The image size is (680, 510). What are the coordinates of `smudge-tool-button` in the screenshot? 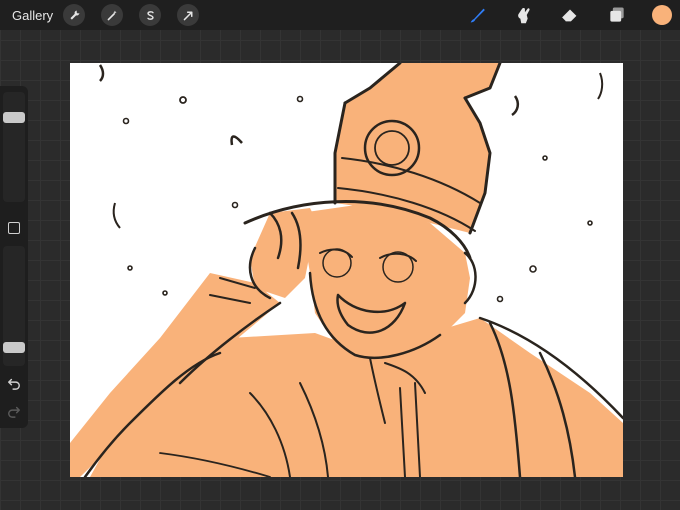 It's located at (524, 15).